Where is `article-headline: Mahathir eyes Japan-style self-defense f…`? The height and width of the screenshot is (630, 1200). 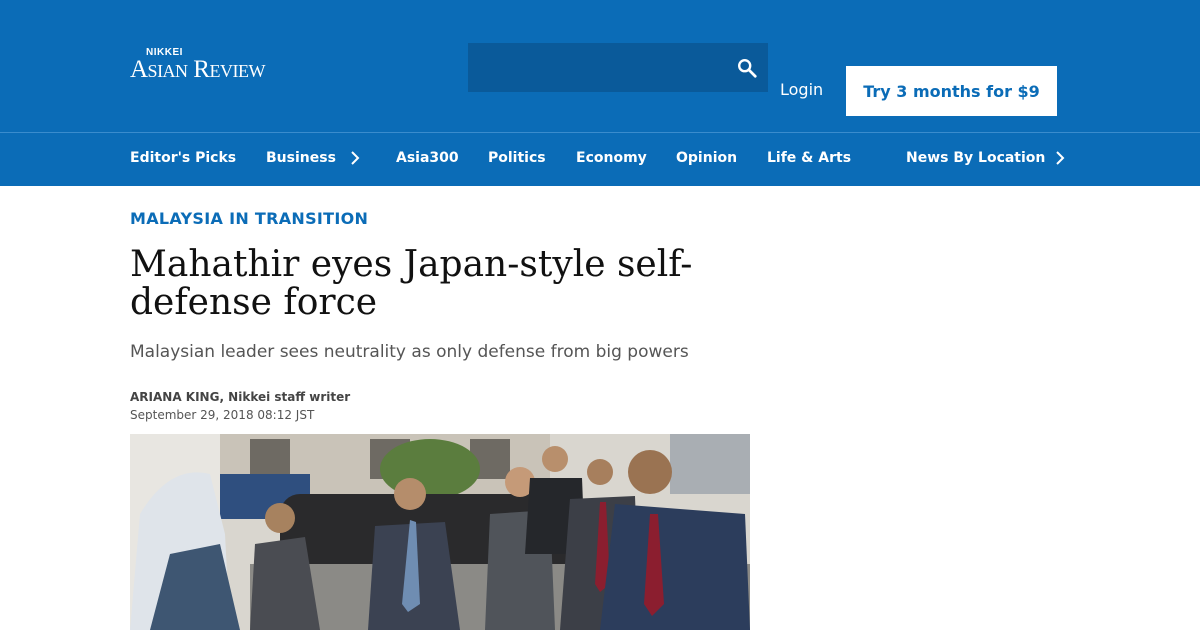
article-headline: Mahathir eyes Japan-style self-defense f… is located at coordinates (411, 283).